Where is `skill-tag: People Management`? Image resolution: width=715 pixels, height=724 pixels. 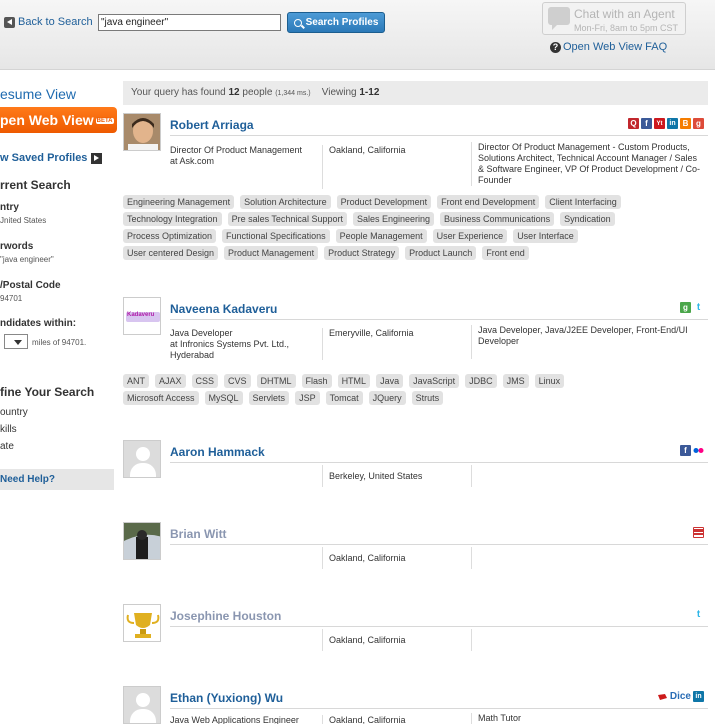
skill-tag: People Management is located at coordinates (381, 236).